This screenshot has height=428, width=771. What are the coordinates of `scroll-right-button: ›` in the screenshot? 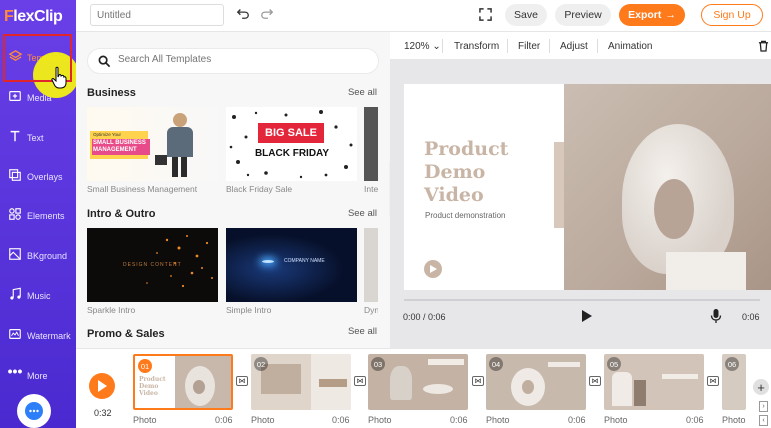 It's located at (763, 406).